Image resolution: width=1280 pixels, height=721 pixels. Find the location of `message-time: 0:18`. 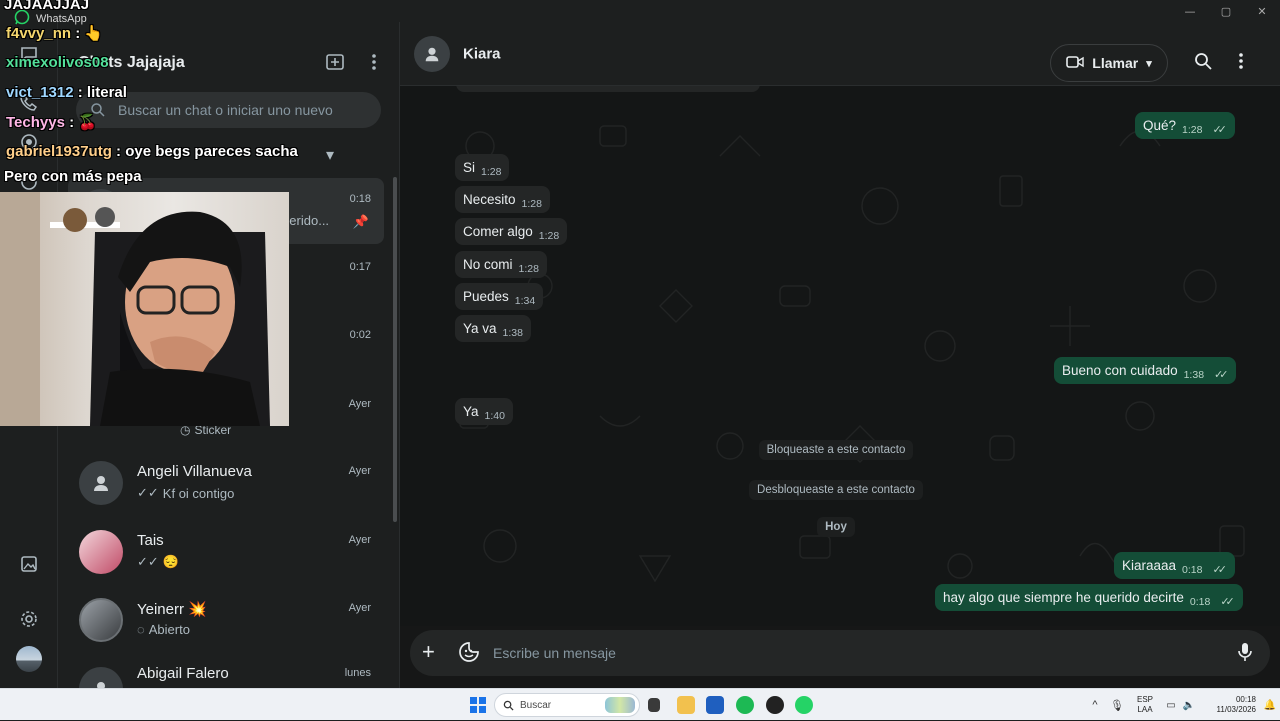

message-time: 0:18 is located at coordinates (1200, 602).